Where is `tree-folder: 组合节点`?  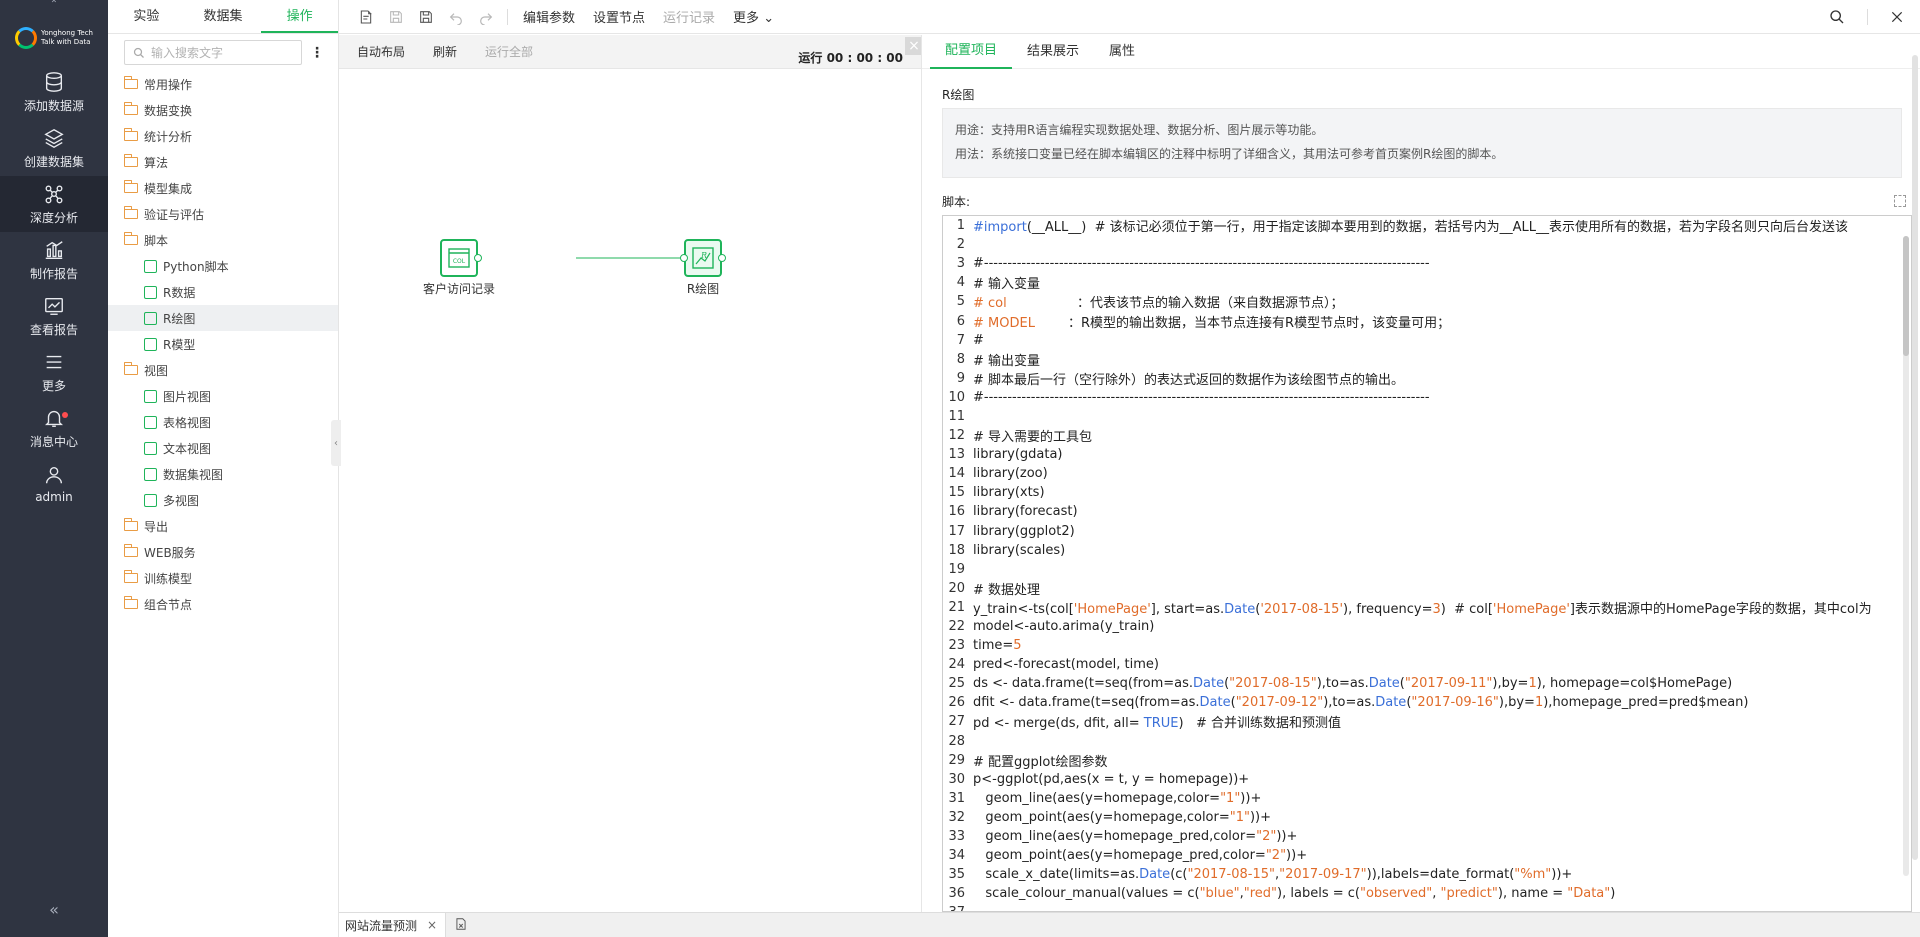
tree-folder: 组合节点 is located at coordinates (223, 604).